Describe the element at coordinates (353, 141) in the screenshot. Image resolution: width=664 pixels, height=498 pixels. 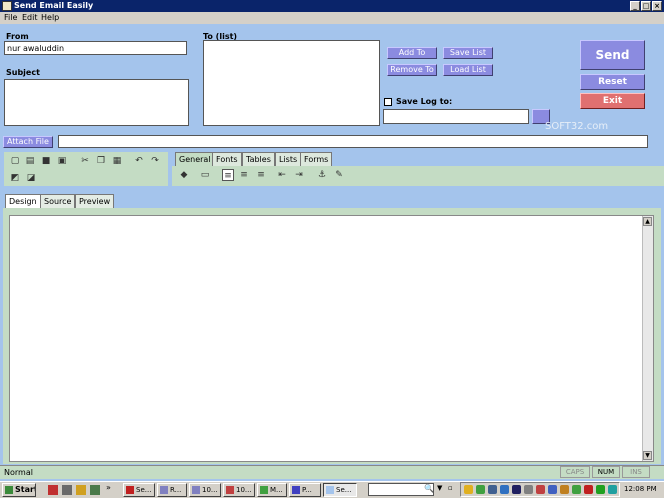
I see `attachment-field` at that location.